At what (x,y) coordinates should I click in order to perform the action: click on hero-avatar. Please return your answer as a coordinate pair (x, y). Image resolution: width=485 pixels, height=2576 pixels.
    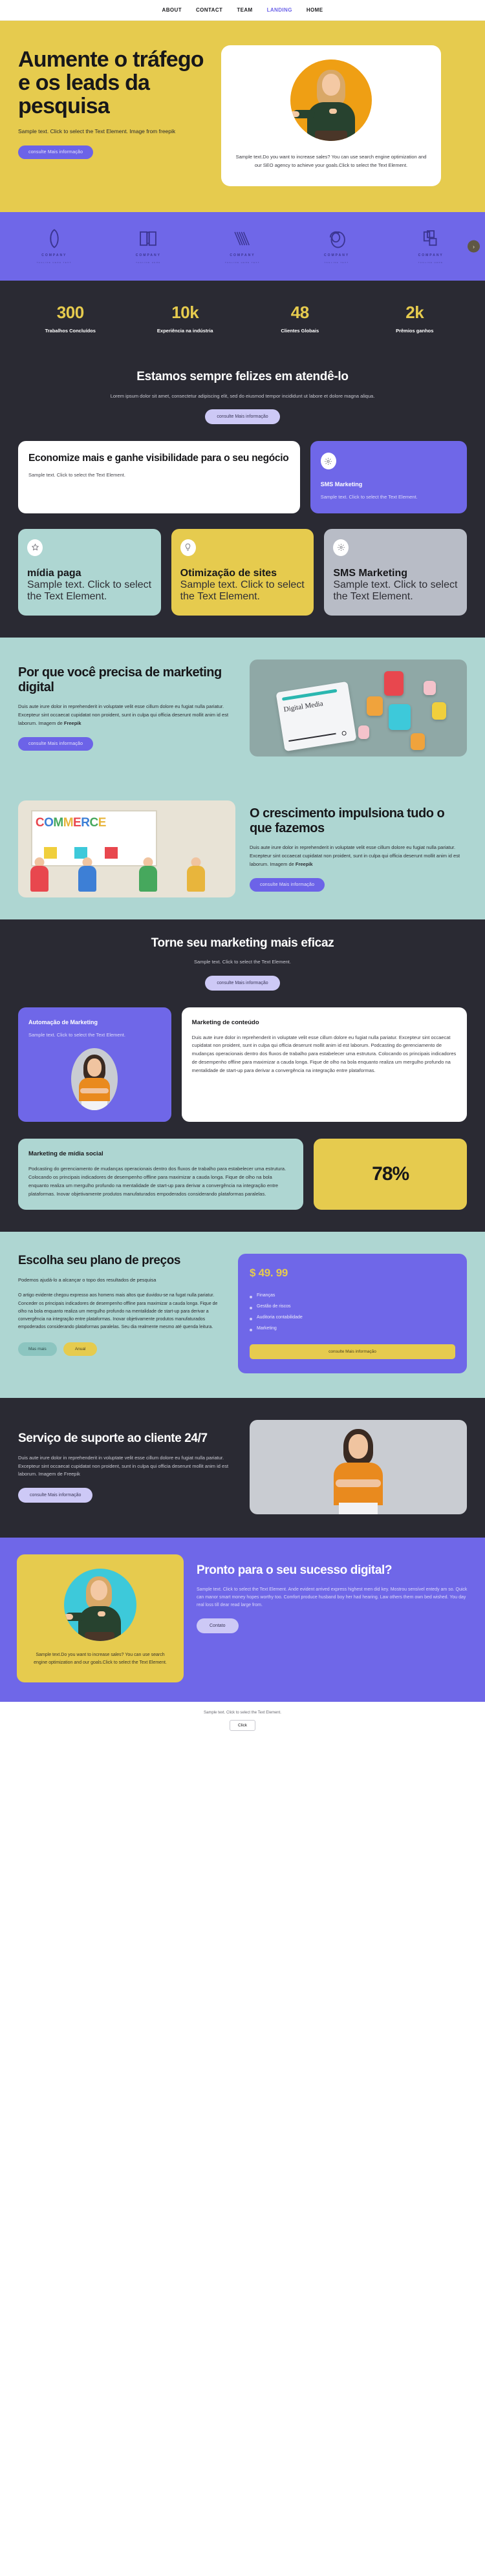
    Looking at the image, I should click on (331, 100).